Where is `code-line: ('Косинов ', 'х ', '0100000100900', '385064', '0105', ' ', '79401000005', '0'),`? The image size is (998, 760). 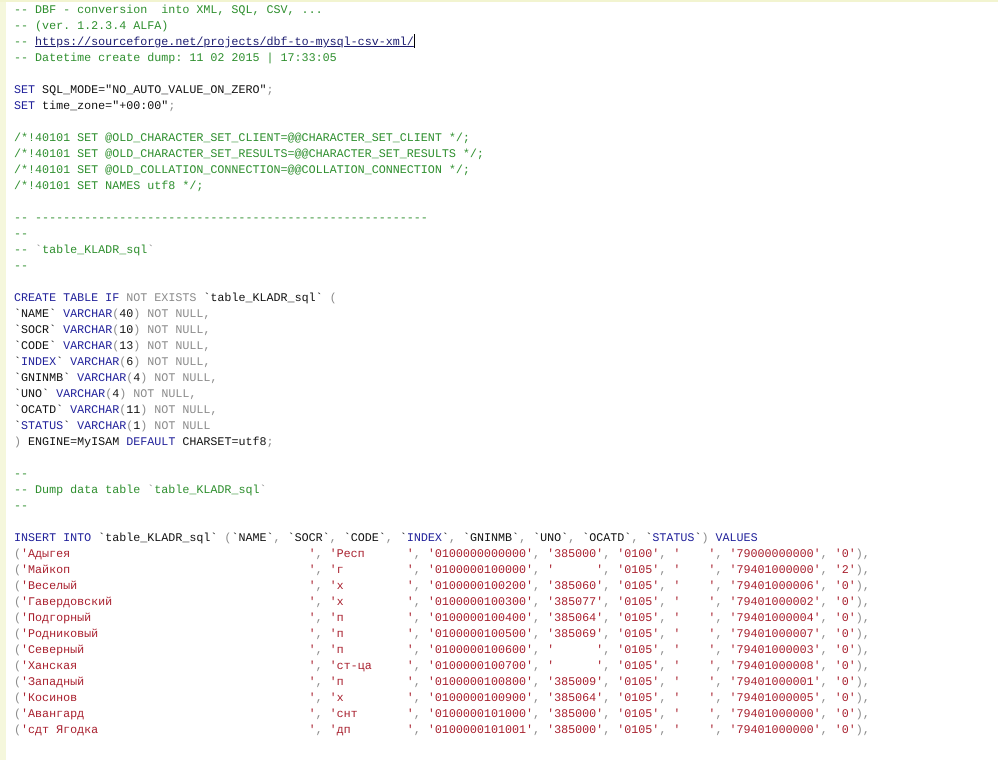
code-line: ('Косинов ', 'х ', '0100000100900', '385064', '0105', ' ', '79401000005', '0'), is located at coordinates (442, 698).